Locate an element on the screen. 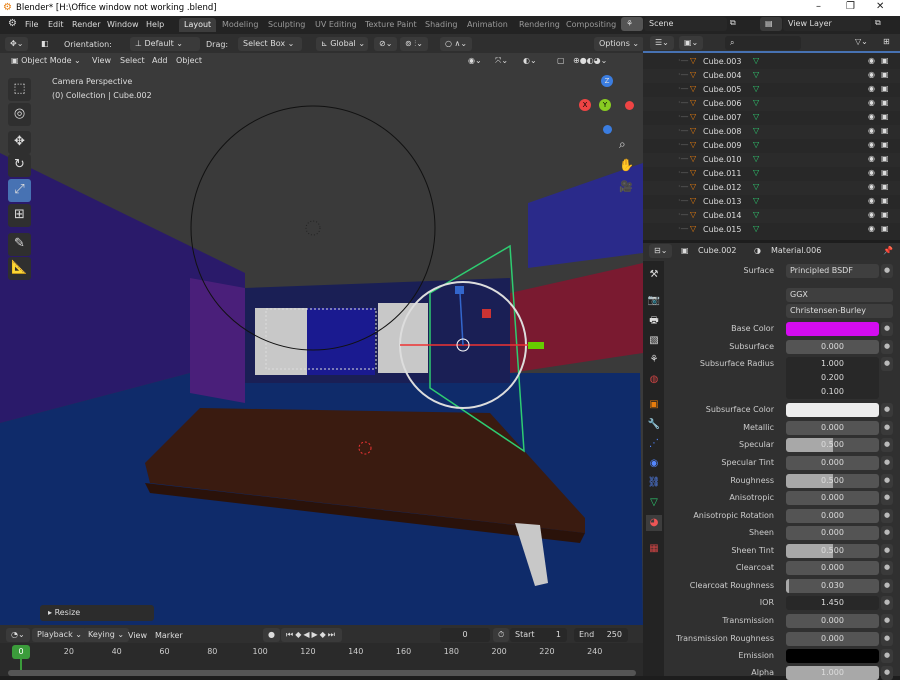  record-button: ● is located at coordinates (271, 635).